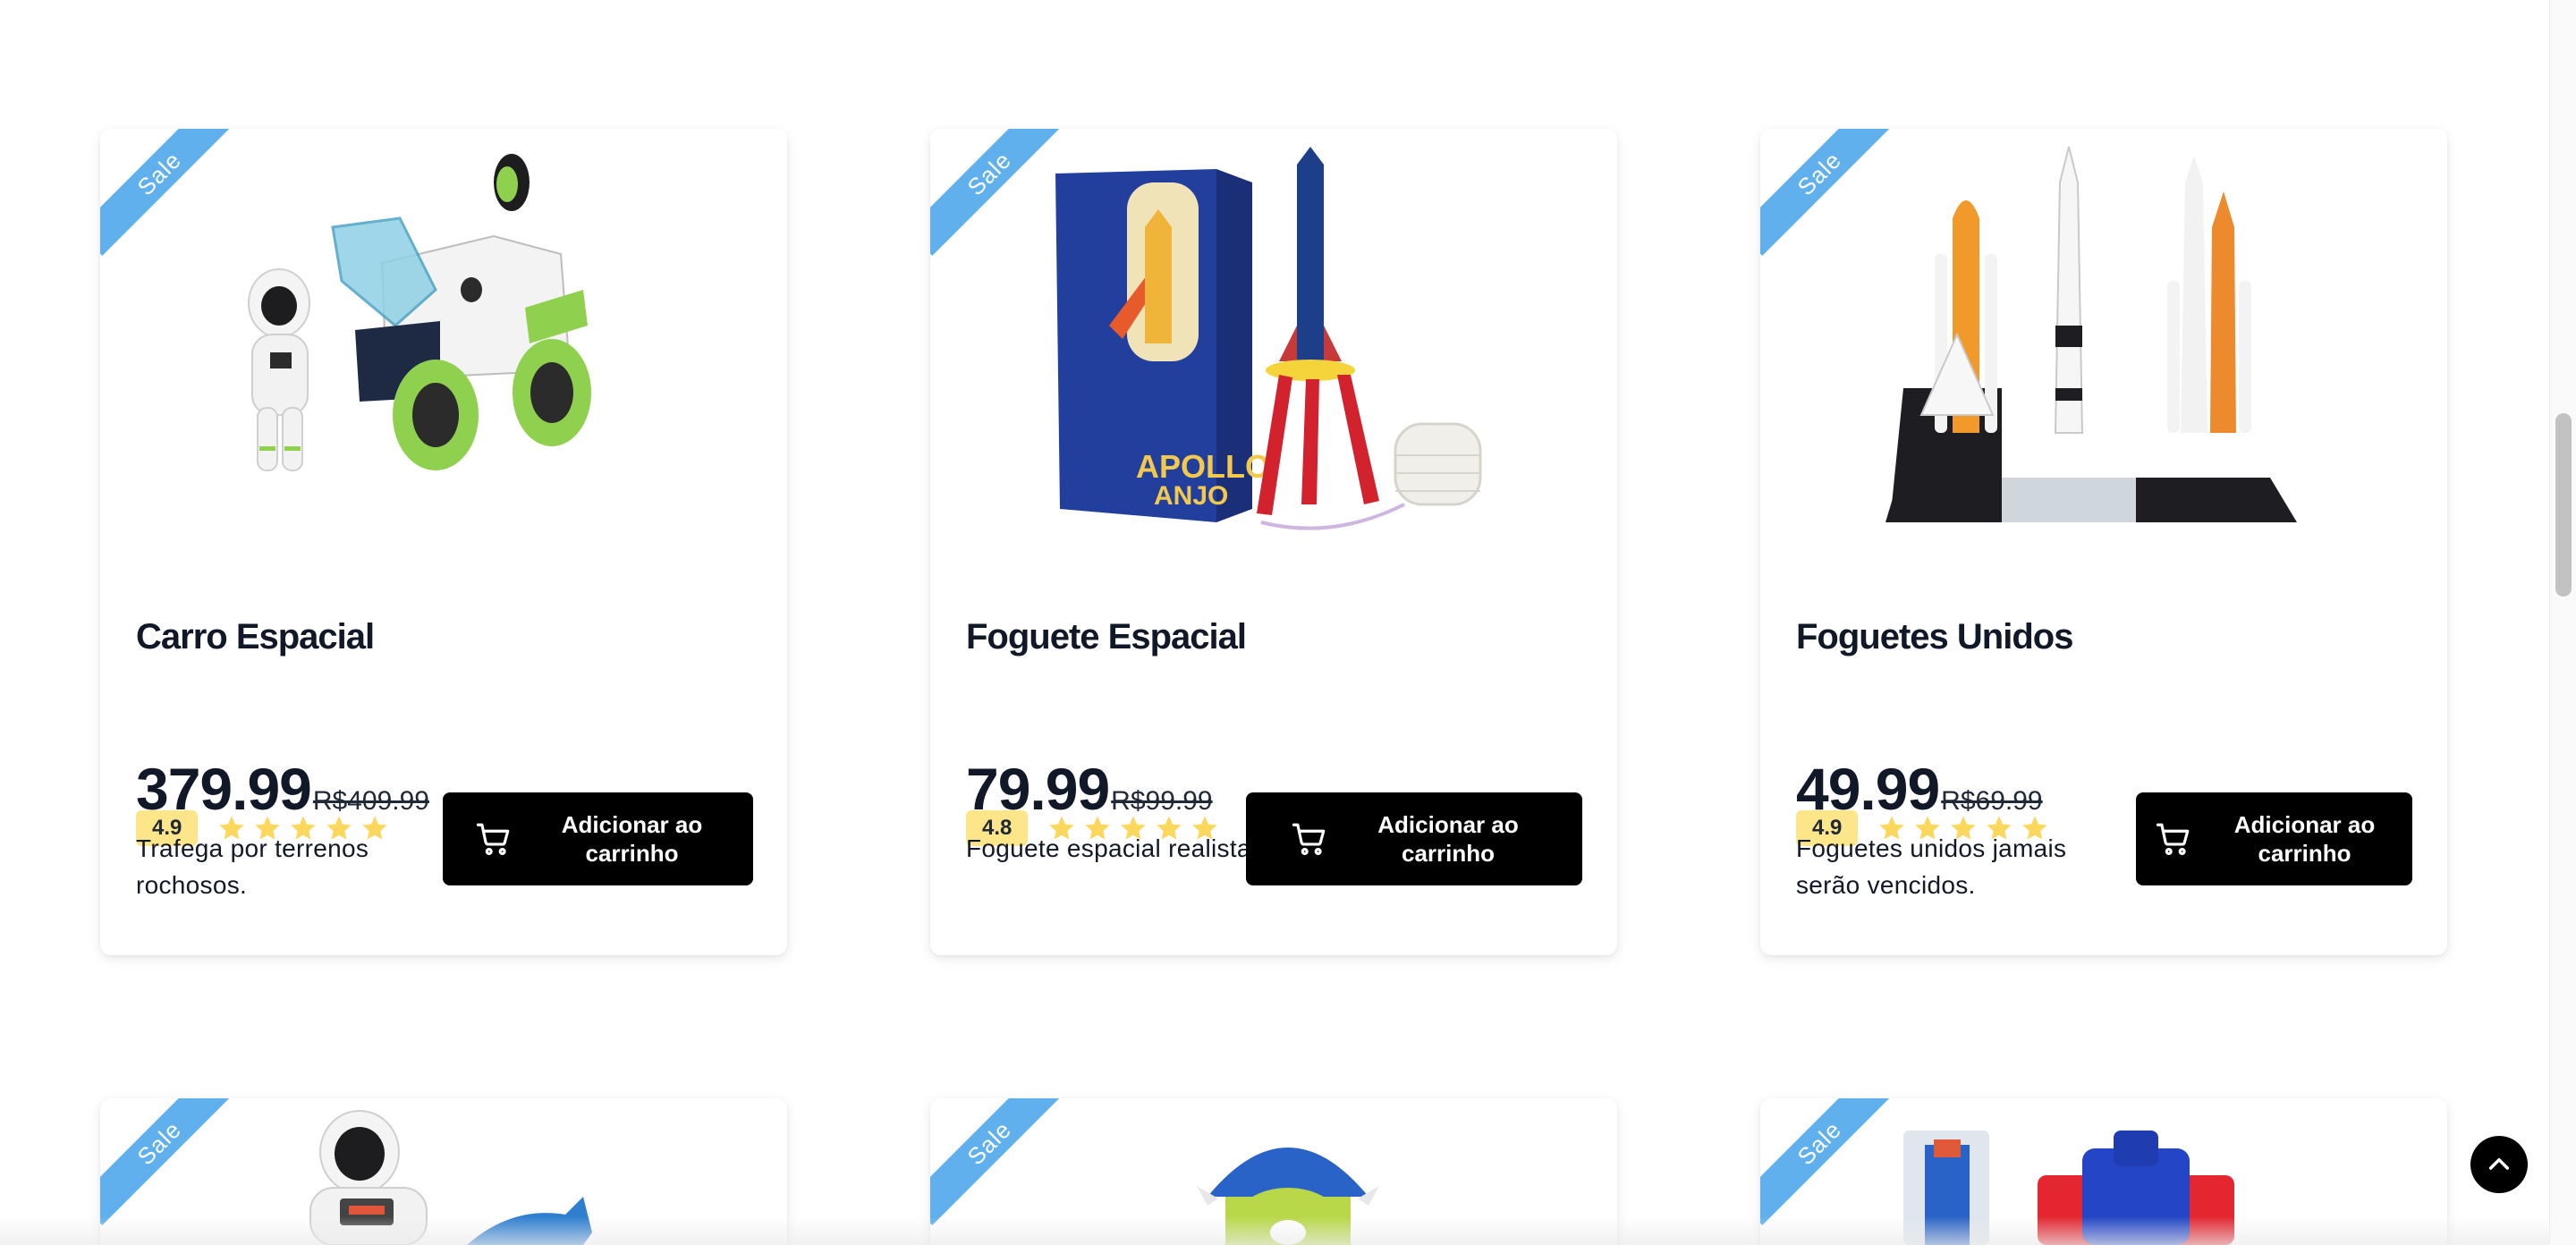 The image size is (2576, 1245). I want to click on scrollbar, so click(2562, 623).